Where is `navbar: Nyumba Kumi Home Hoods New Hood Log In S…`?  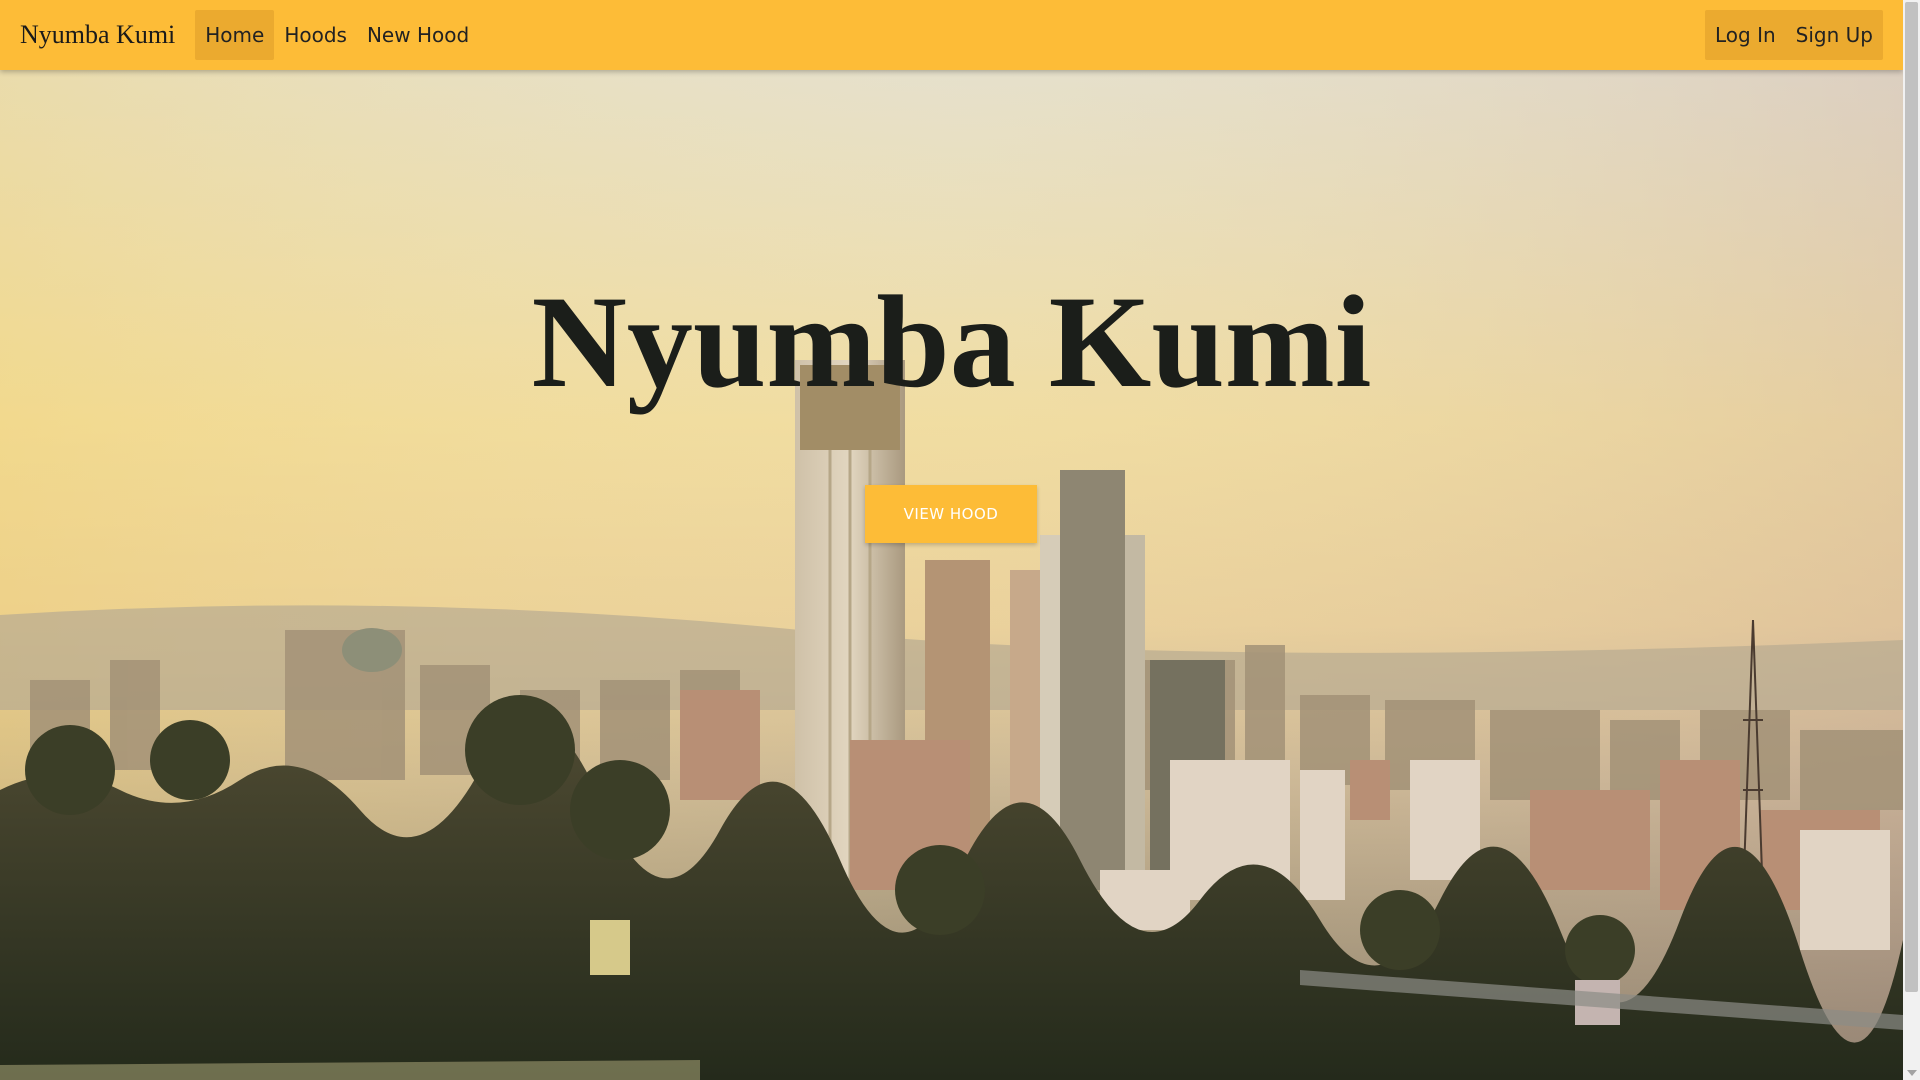
navbar: Nyumba Kumi Home Hoods New Hood Log In S… is located at coordinates (951, 35).